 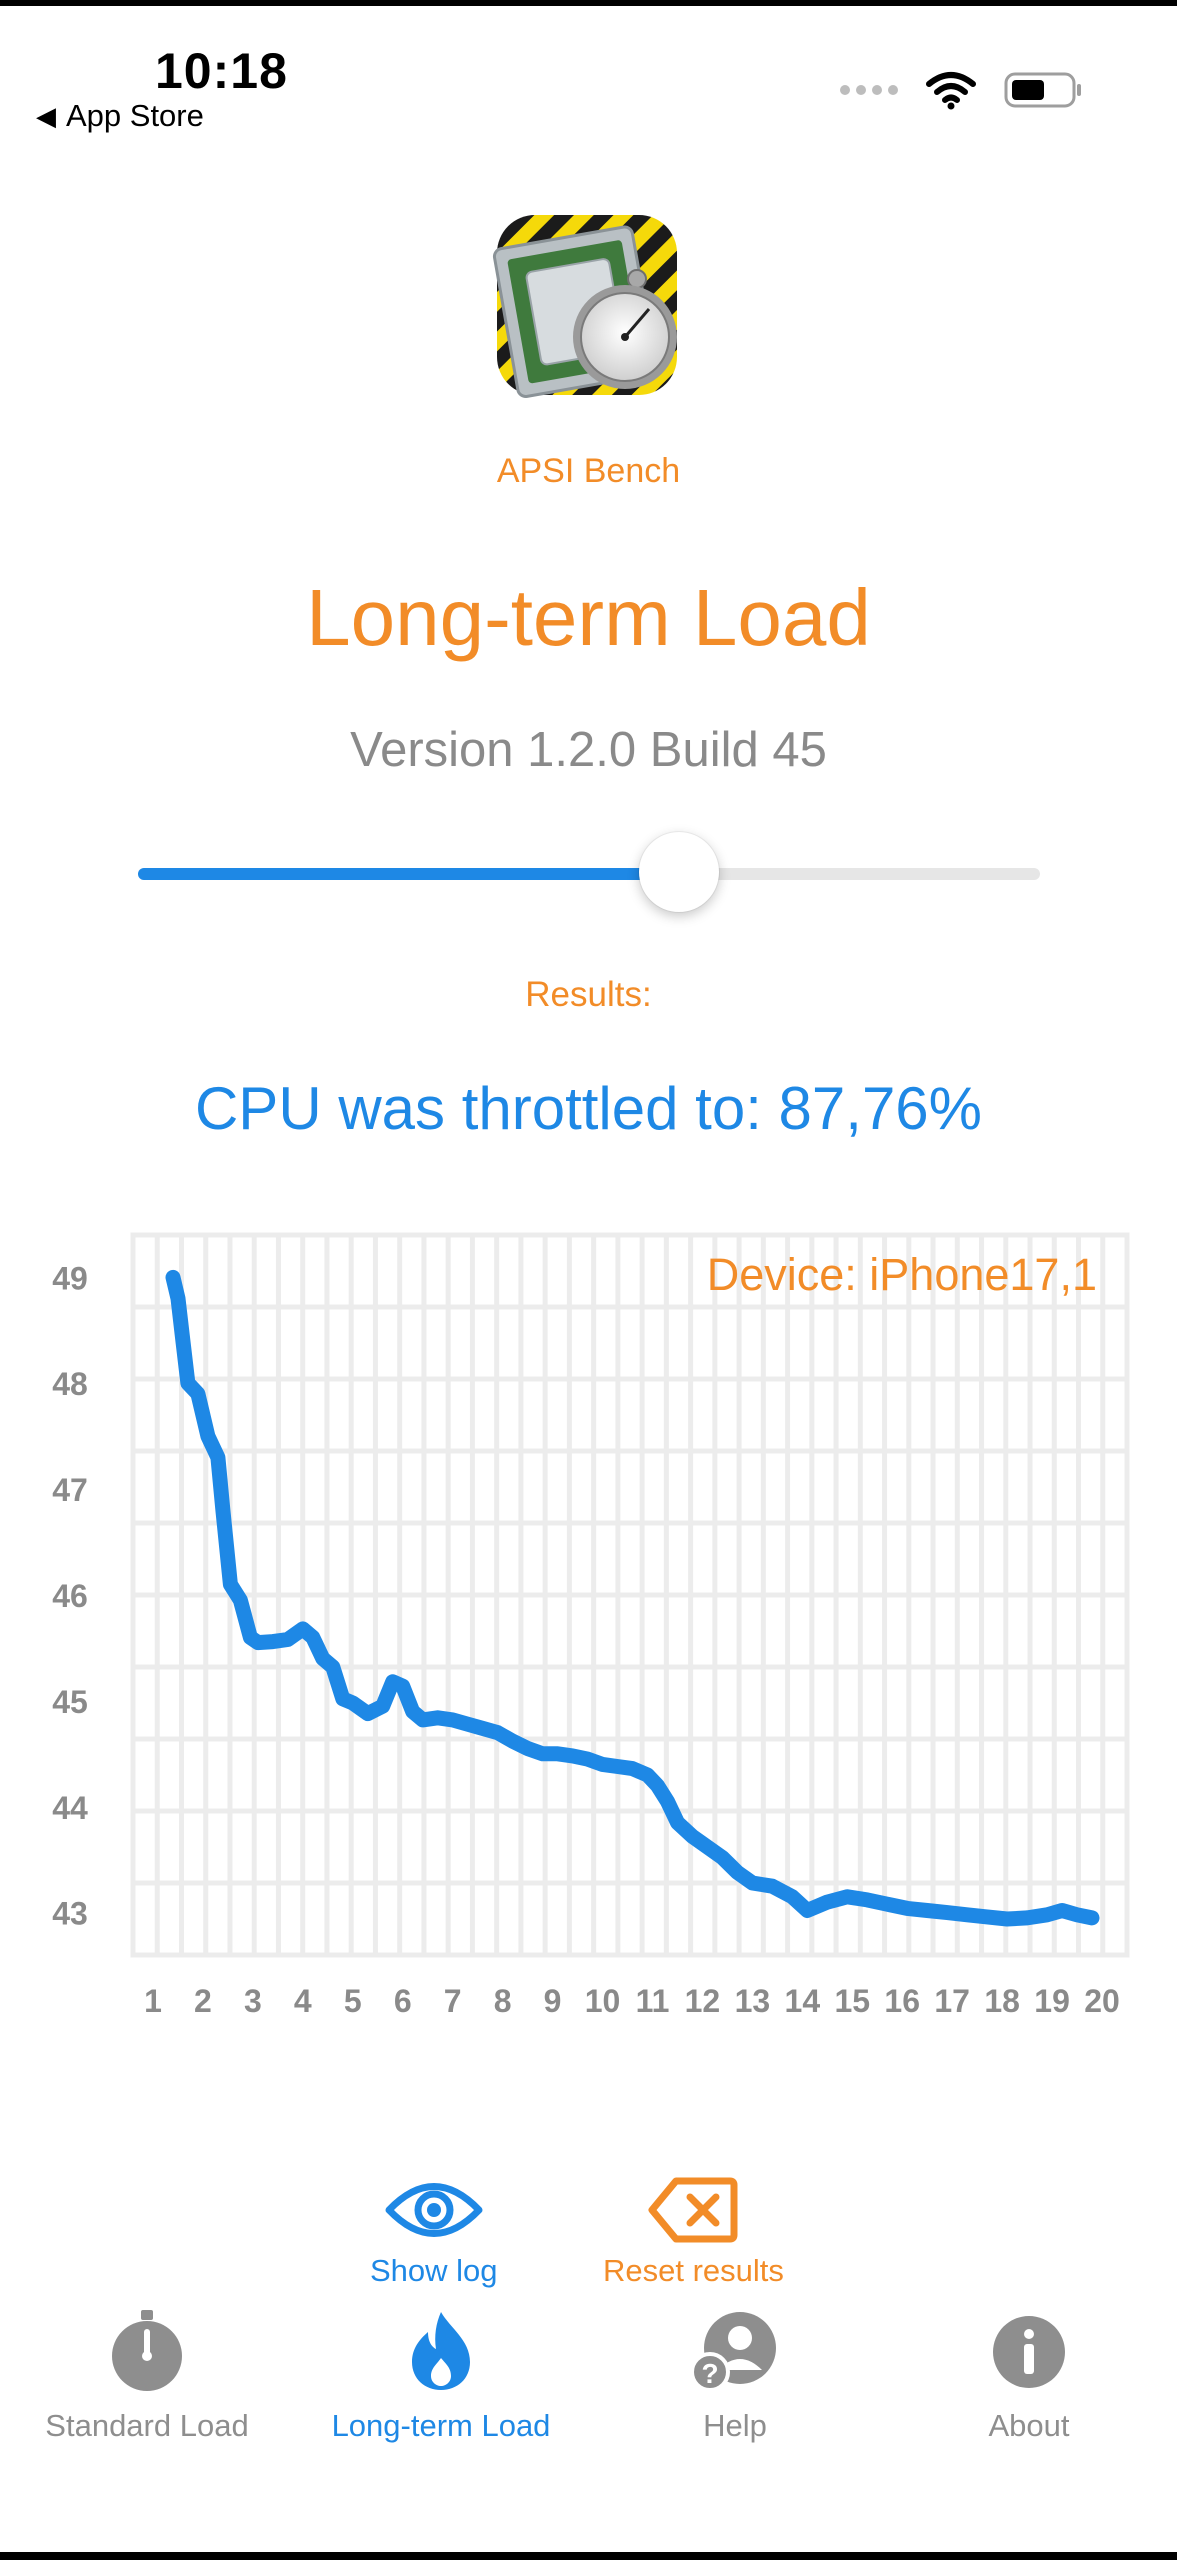 I want to click on show-log-label: Show log, so click(x=434, y=2270).